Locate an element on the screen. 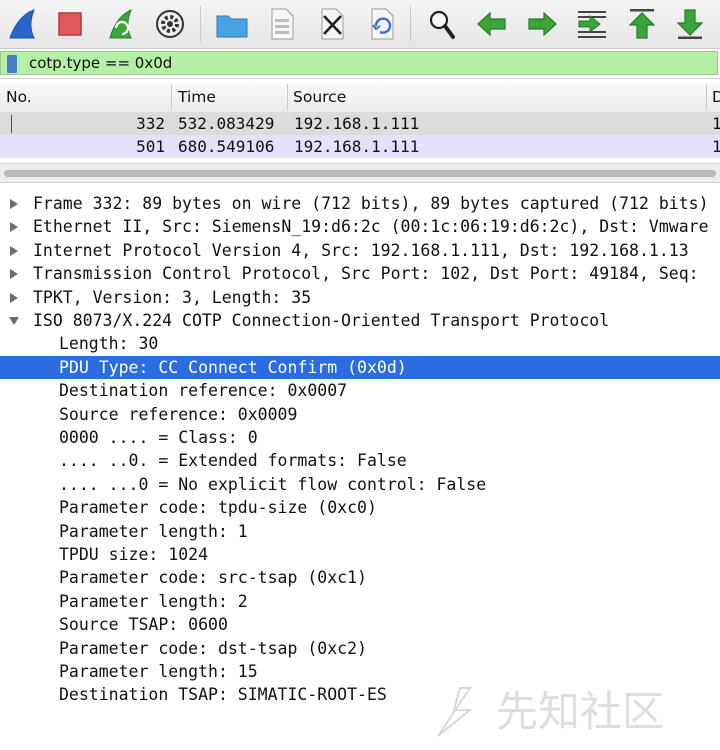 This screenshot has width=720, height=750. go-back-icon is located at coordinates (491, 24).